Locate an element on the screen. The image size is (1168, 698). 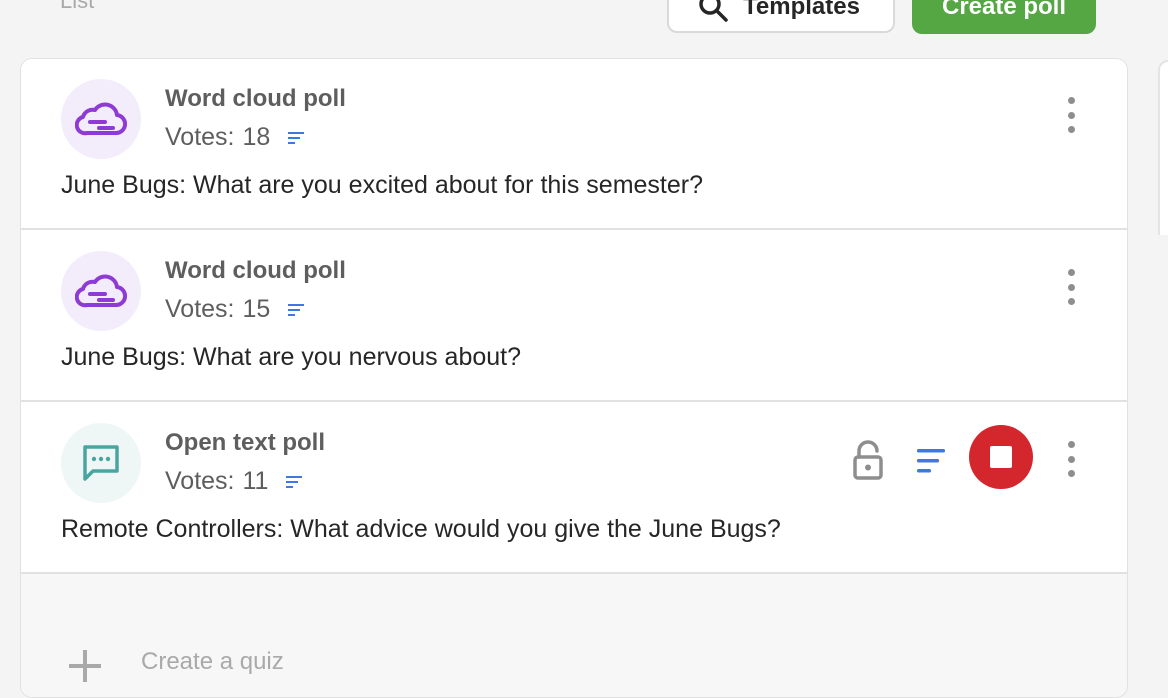
templates-button: Templates is located at coordinates (781, 16).